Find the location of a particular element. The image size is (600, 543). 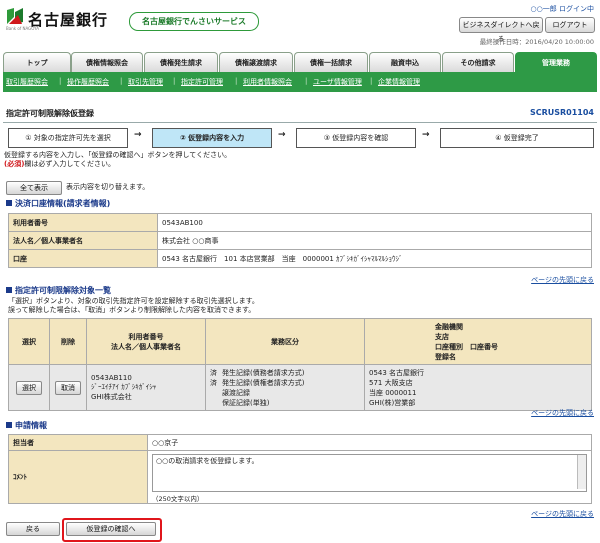

step-4: ④ 仮登録完了 is located at coordinates (517, 138).